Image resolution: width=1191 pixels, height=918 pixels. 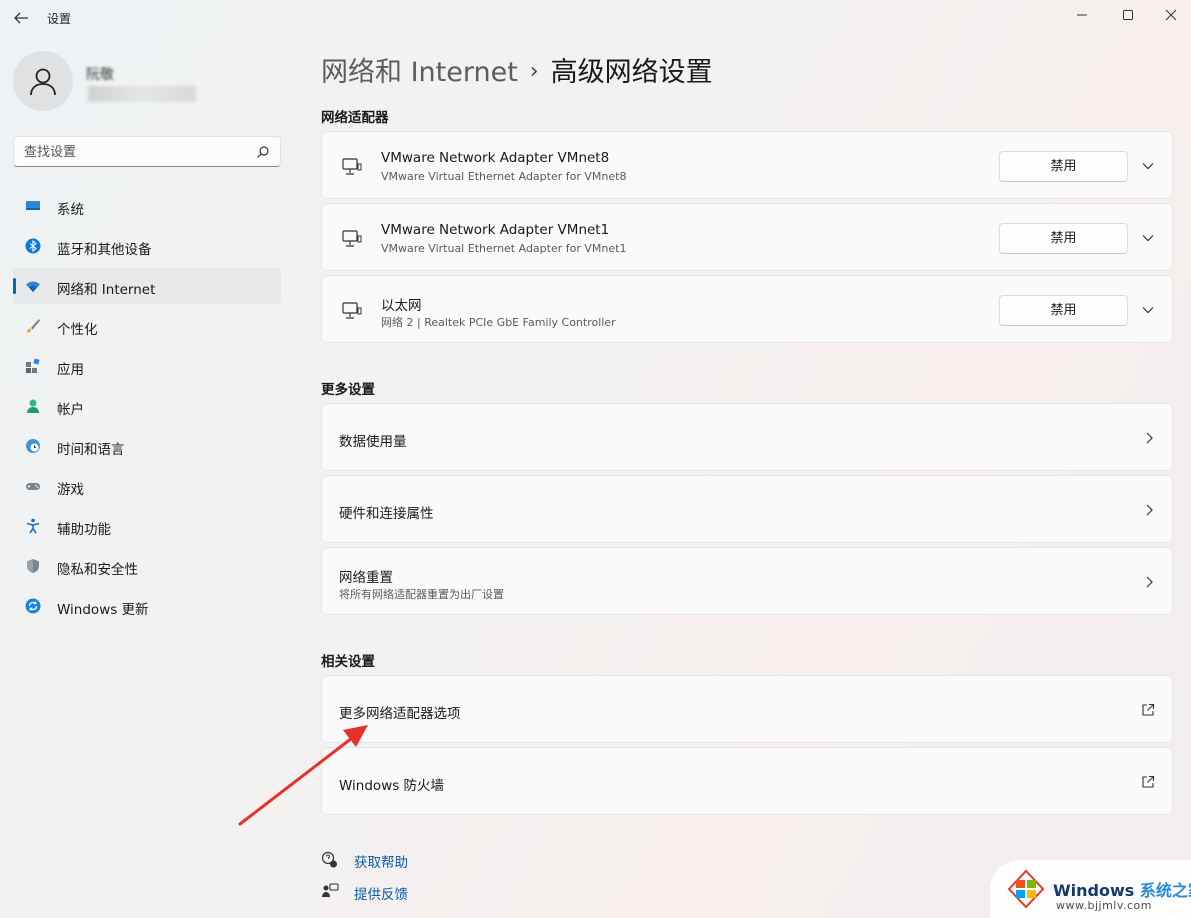 What do you see at coordinates (134, 152) in the screenshot?
I see `search-input` at bounding box center [134, 152].